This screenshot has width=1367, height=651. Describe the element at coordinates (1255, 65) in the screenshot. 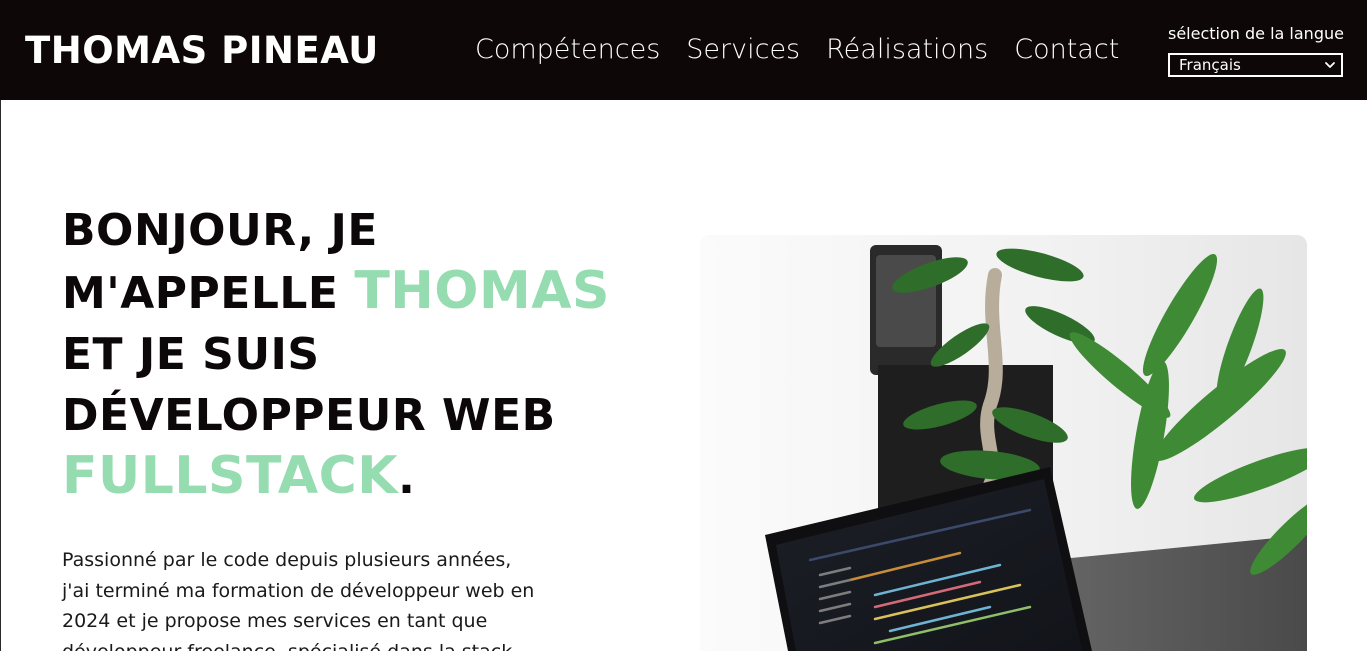

I see `language-select: Français` at that location.